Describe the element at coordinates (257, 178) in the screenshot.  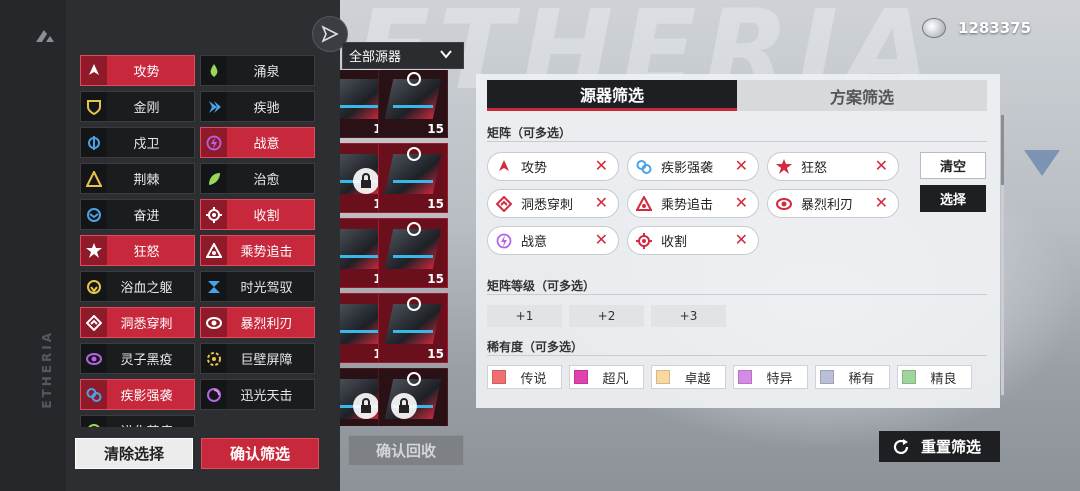
I see `tag-option: 治愈` at that location.